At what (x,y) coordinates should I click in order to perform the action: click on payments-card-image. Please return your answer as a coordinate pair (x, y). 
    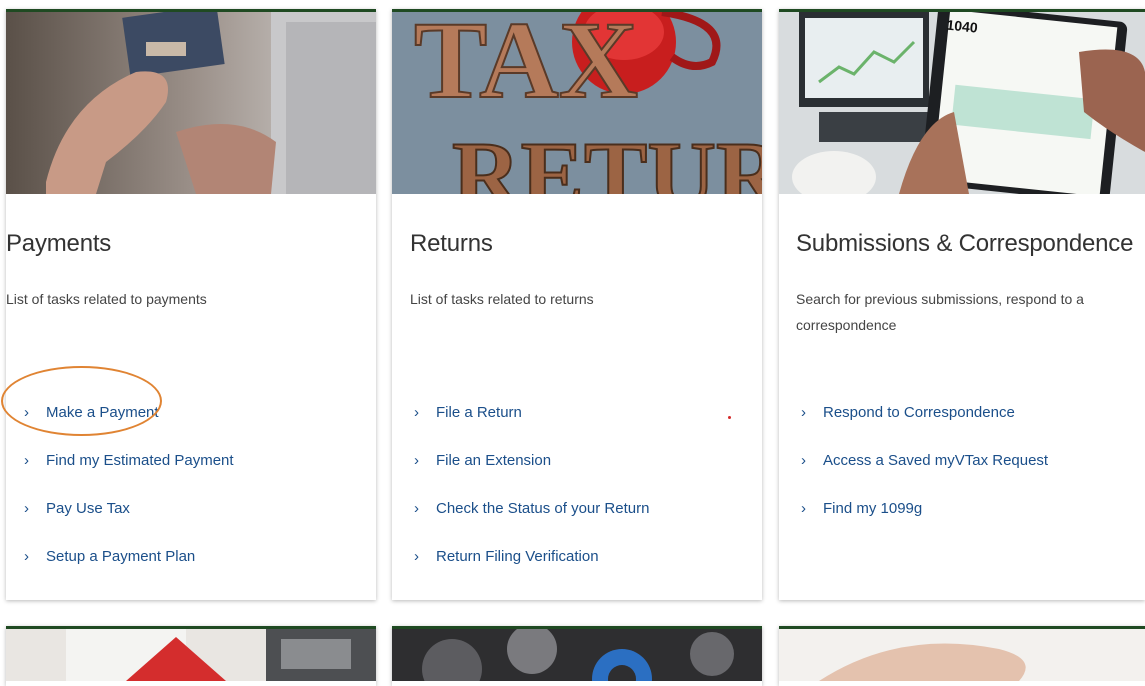
    Looking at the image, I should click on (191, 103).